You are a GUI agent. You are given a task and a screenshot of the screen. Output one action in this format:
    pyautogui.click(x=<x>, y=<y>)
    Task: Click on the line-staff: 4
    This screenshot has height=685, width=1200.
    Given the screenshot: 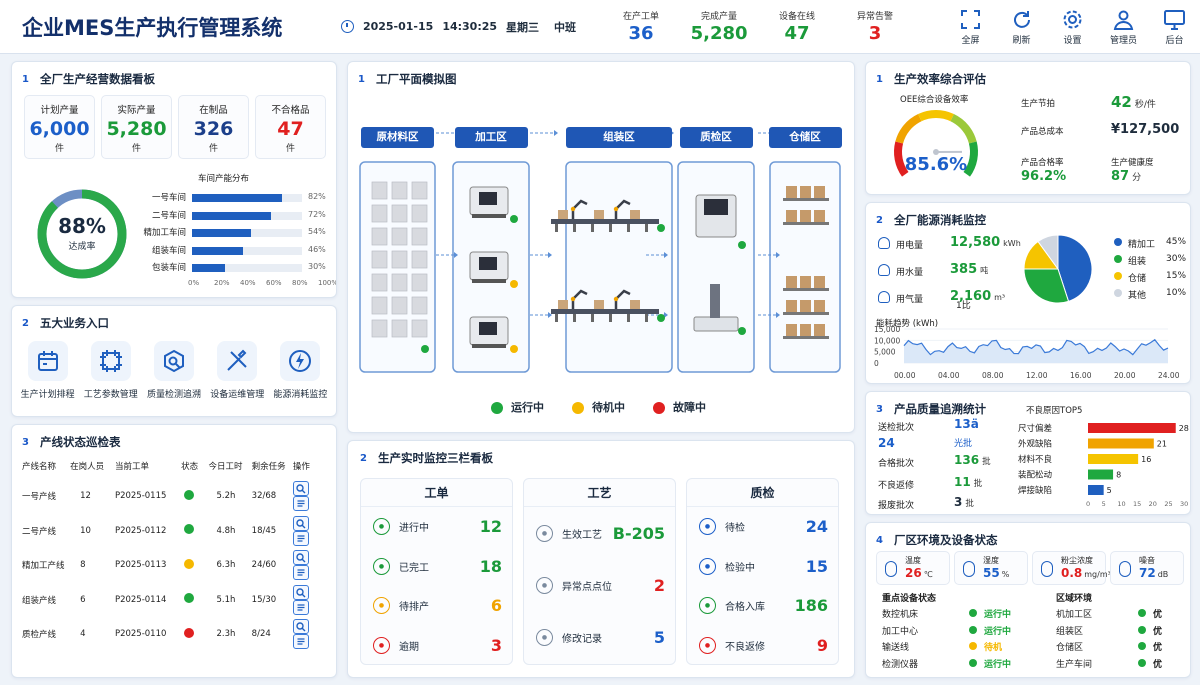 What is the action you would take?
    pyautogui.click(x=83, y=634)
    